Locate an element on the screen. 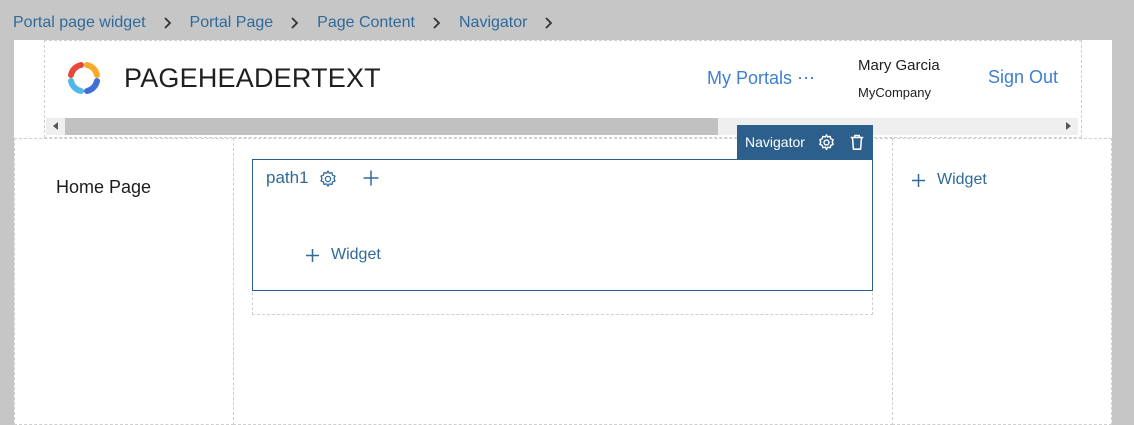 Image resolution: width=1134 pixels, height=425 pixels. breadcrumb-item-navigator: Navigator is located at coordinates (493, 23).